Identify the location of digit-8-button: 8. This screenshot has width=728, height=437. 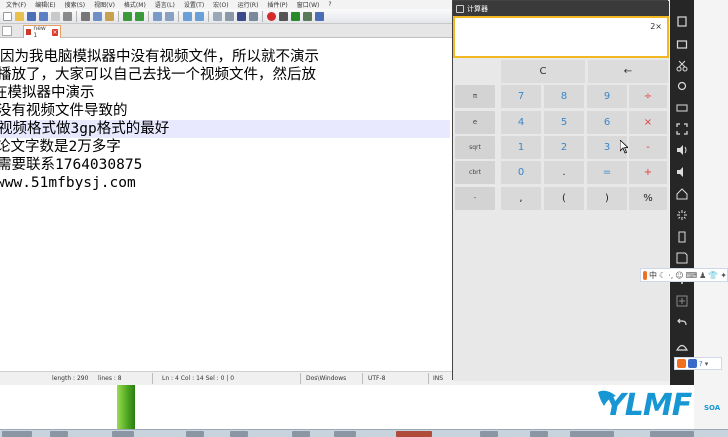
(564, 96).